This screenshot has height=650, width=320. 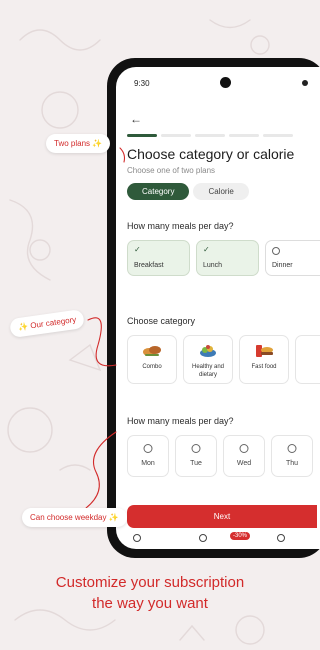 What do you see at coordinates (158, 258) in the screenshot?
I see `meal-option-breakfast: ✓ Breakfast` at bounding box center [158, 258].